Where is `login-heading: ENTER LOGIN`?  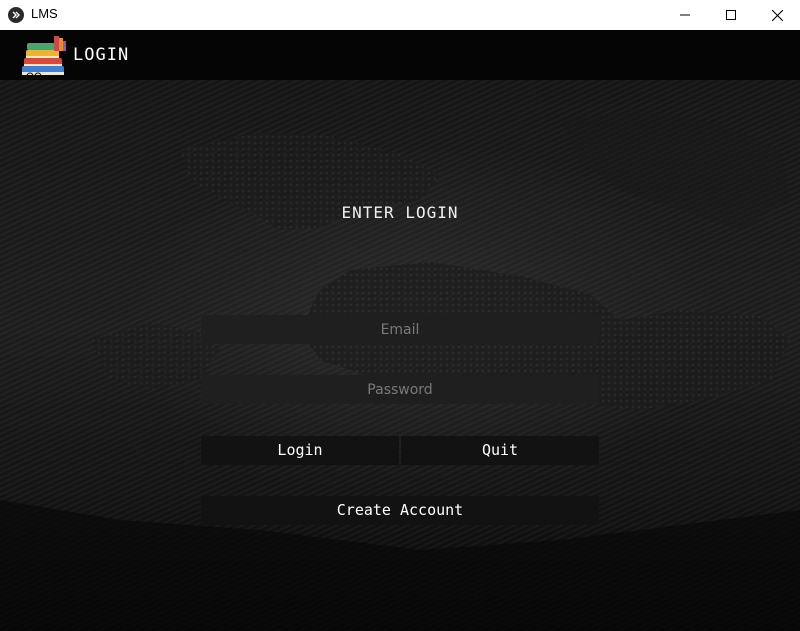 login-heading: ENTER LOGIN is located at coordinates (400, 212).